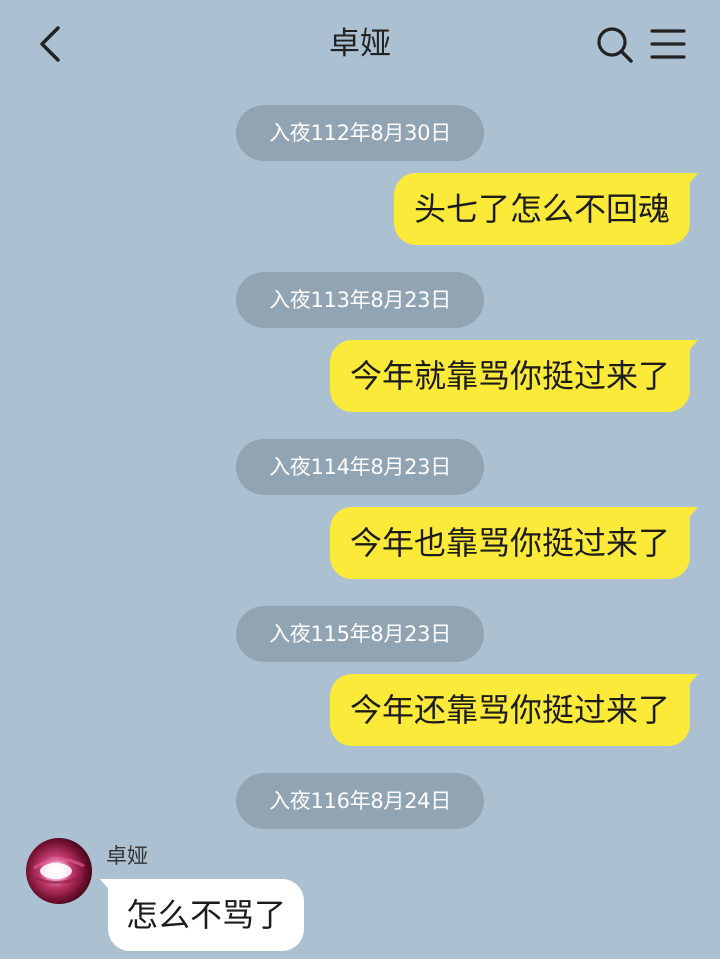 This screenshot has width=720, height=959. I want to click on chat-header: 卓娅, so click(360, 44).